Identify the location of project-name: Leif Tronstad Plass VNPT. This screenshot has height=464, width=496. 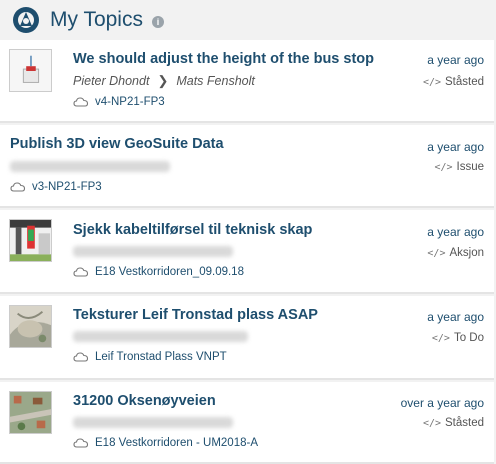
(161, 357).